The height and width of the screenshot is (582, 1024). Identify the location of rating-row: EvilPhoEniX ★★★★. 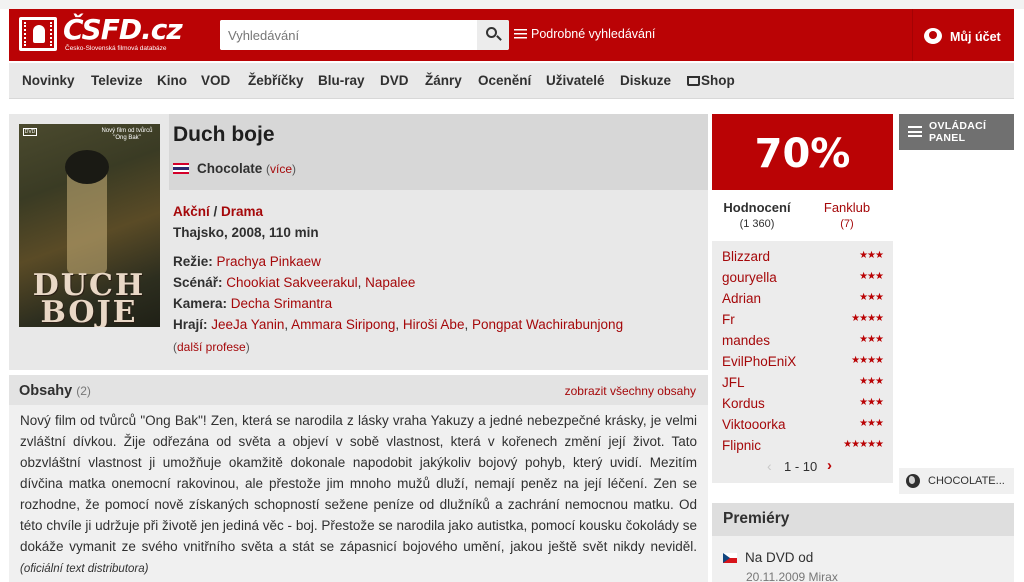
(802, 361).